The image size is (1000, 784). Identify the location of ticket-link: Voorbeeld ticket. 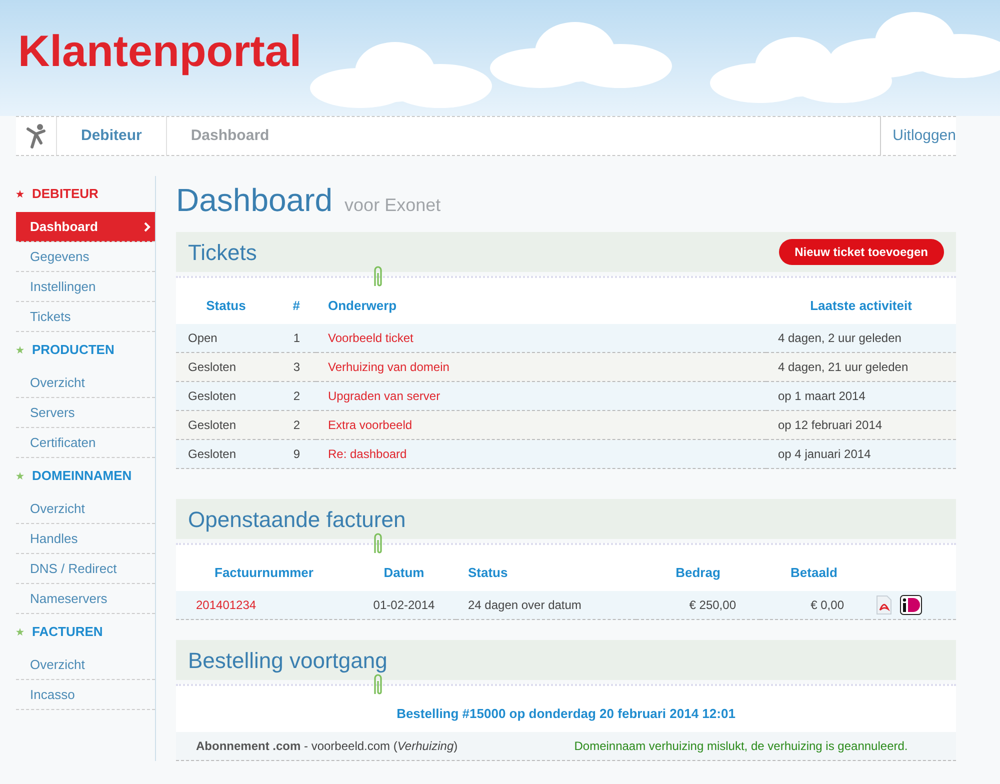
(371, 337).